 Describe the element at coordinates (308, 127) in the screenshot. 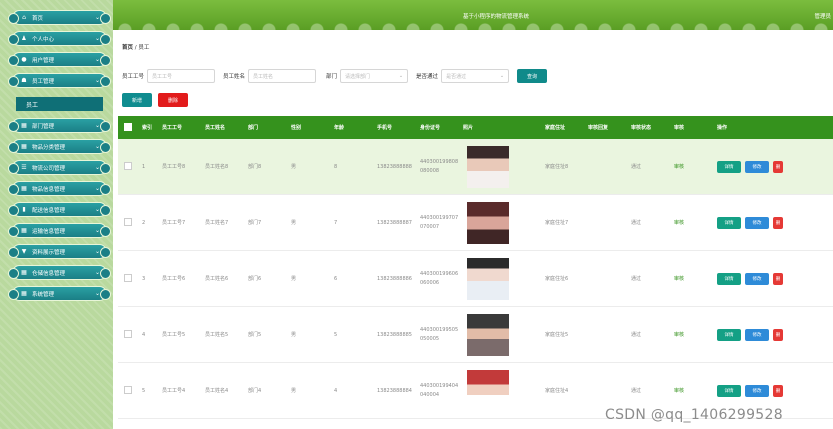

I see `column-header: 性别` at that location.